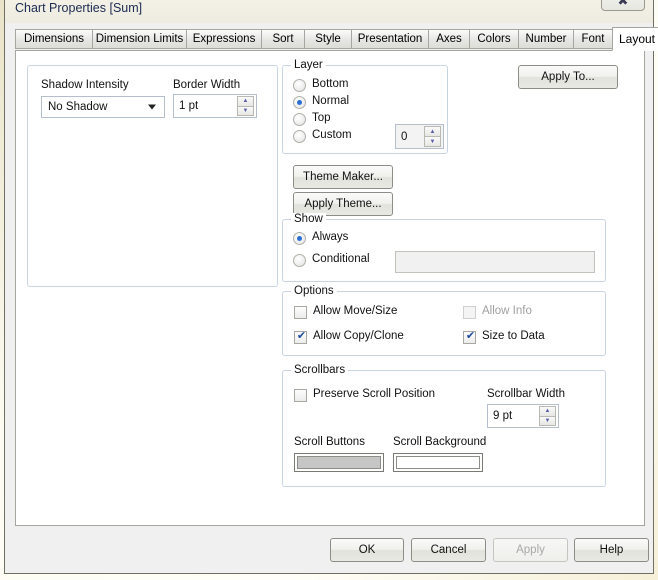 This screenshot has height=580, width=658. What do you see at coordinates (189, 106) in the screenshot?
I see `border-width-value: 1 pt` at bounding box center [189, 106].